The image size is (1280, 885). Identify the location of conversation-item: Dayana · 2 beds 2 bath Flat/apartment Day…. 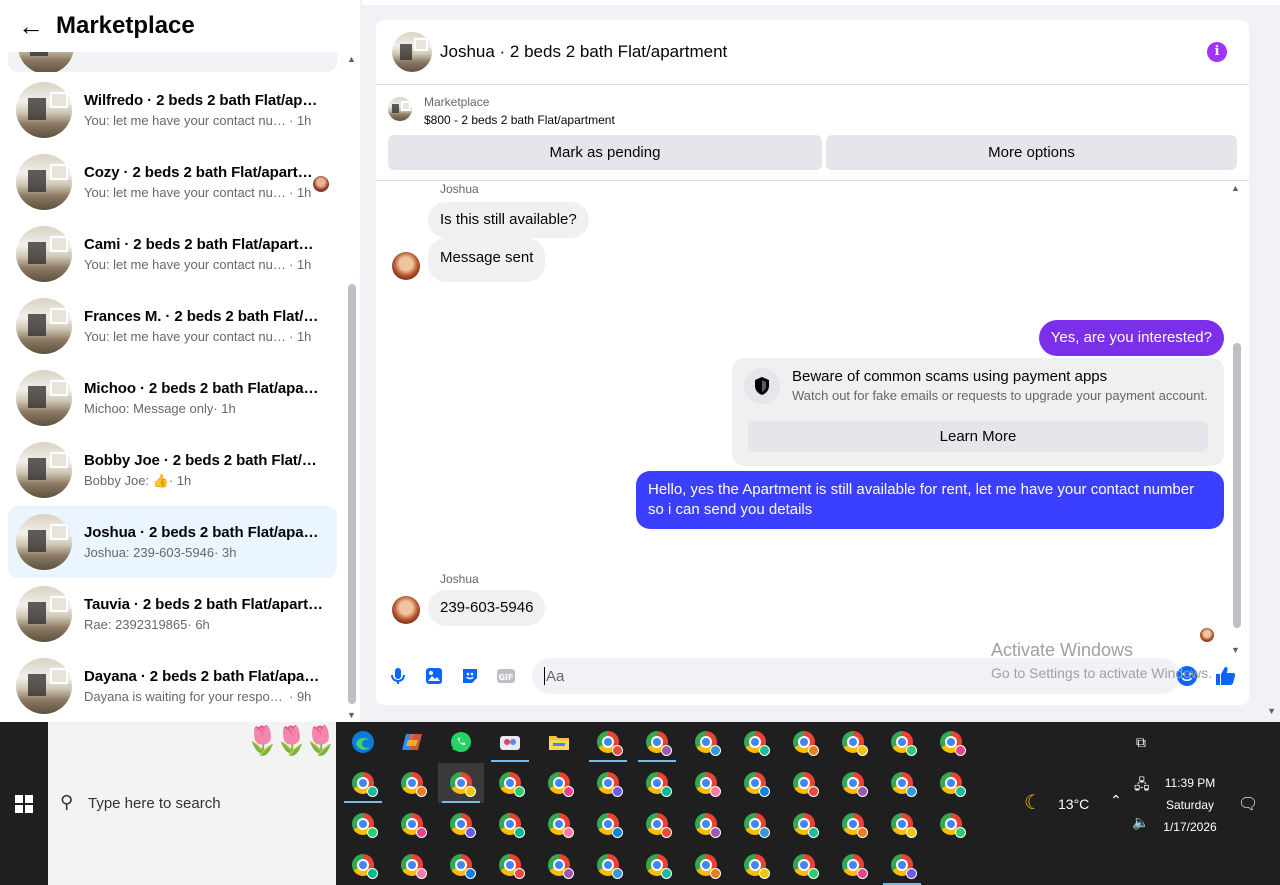
(172, 686).